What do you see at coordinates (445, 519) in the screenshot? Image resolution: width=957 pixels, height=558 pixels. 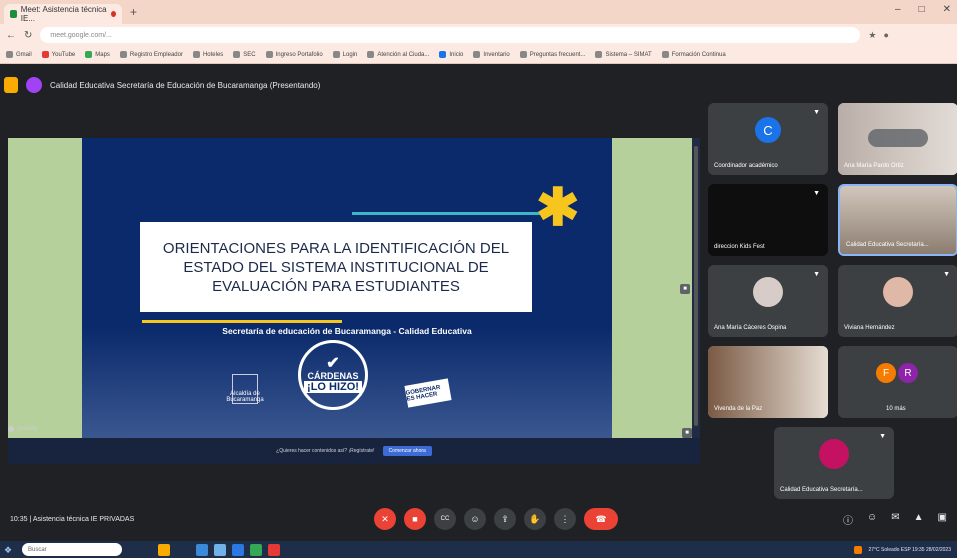 I see `captions-button: CC` at bounding box center [445, 519].